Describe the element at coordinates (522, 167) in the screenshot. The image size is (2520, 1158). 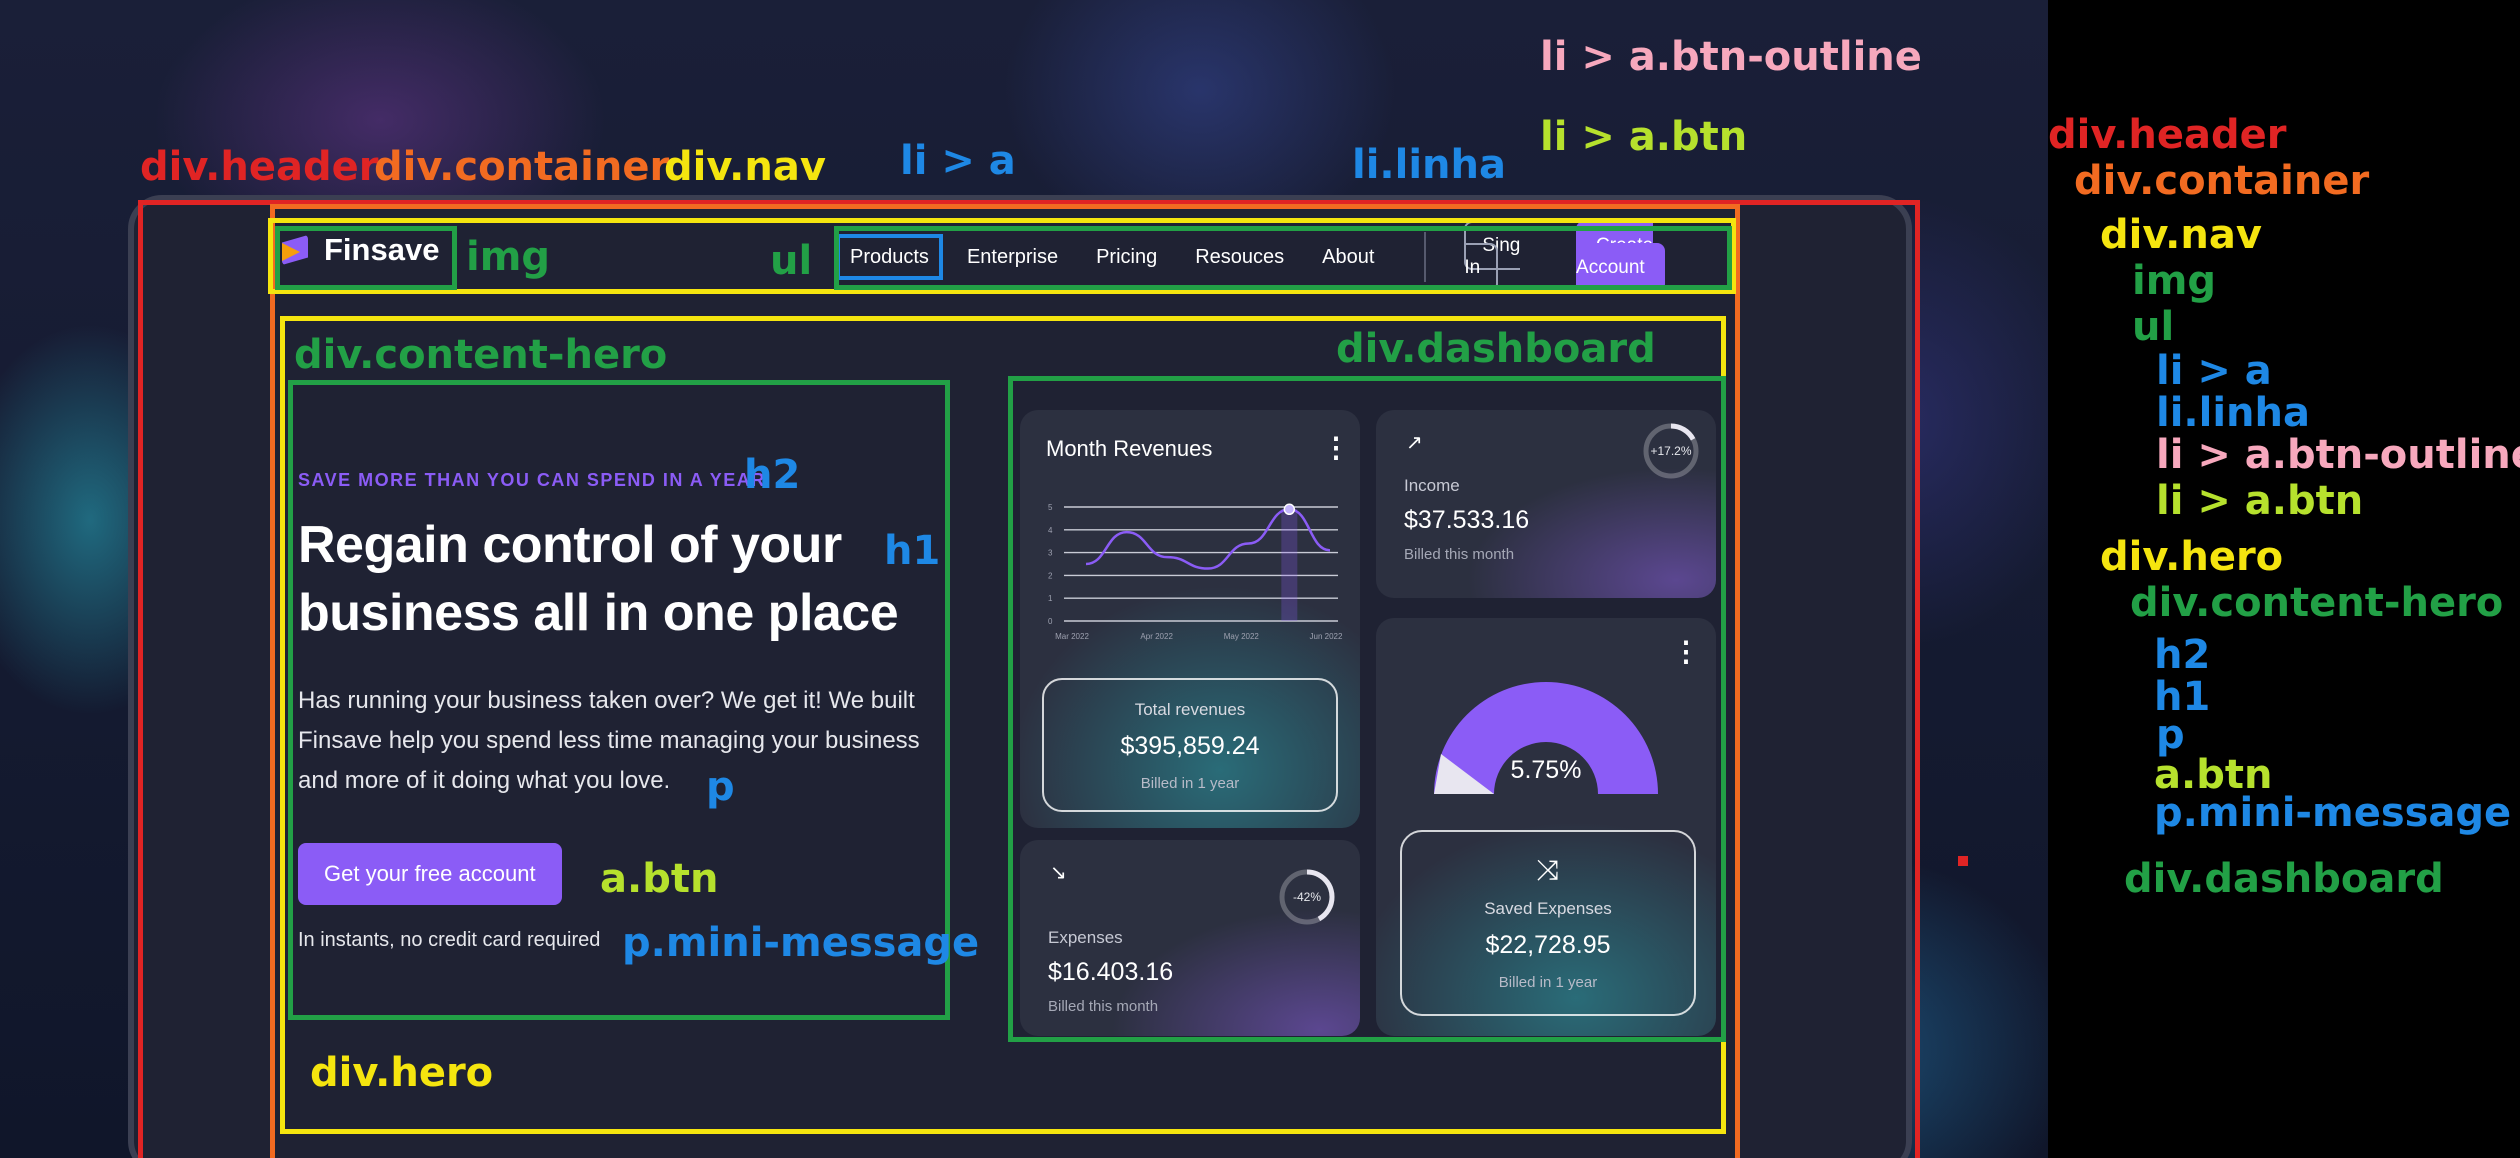
I see `annotation-label-container: div.container` at that location.